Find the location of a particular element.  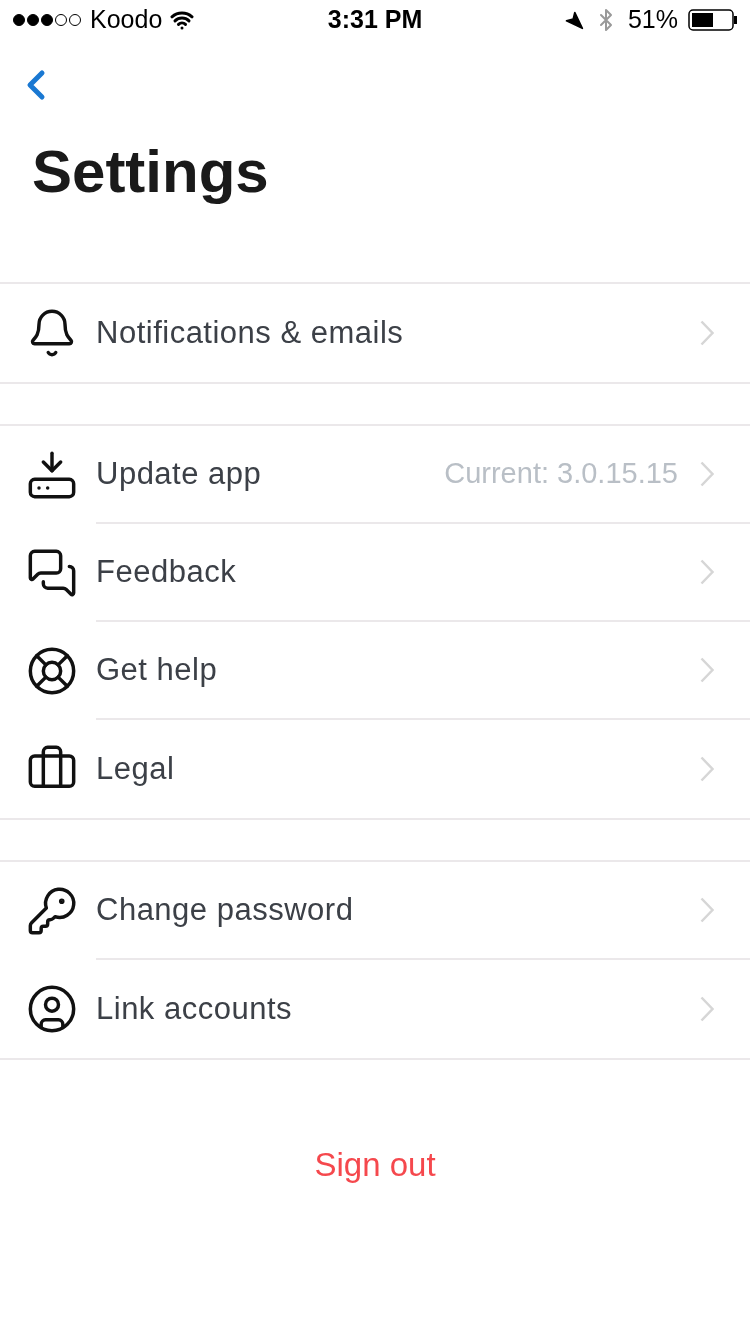

version-text: Current: 3.0.15.15 is located at coordinates (561, 474).